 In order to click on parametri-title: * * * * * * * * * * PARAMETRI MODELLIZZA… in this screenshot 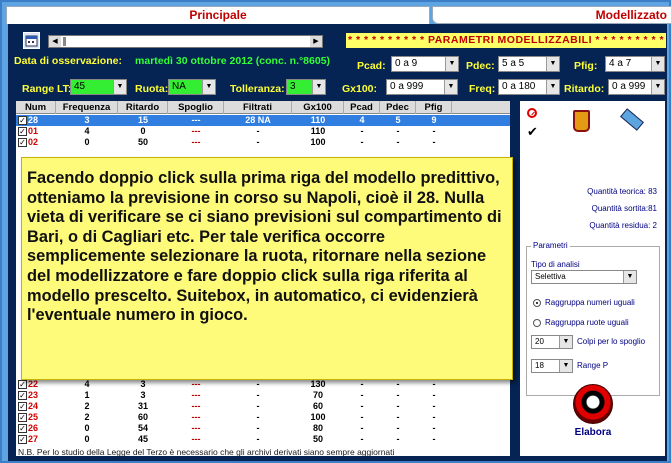, I will do `click(506, 40)`.